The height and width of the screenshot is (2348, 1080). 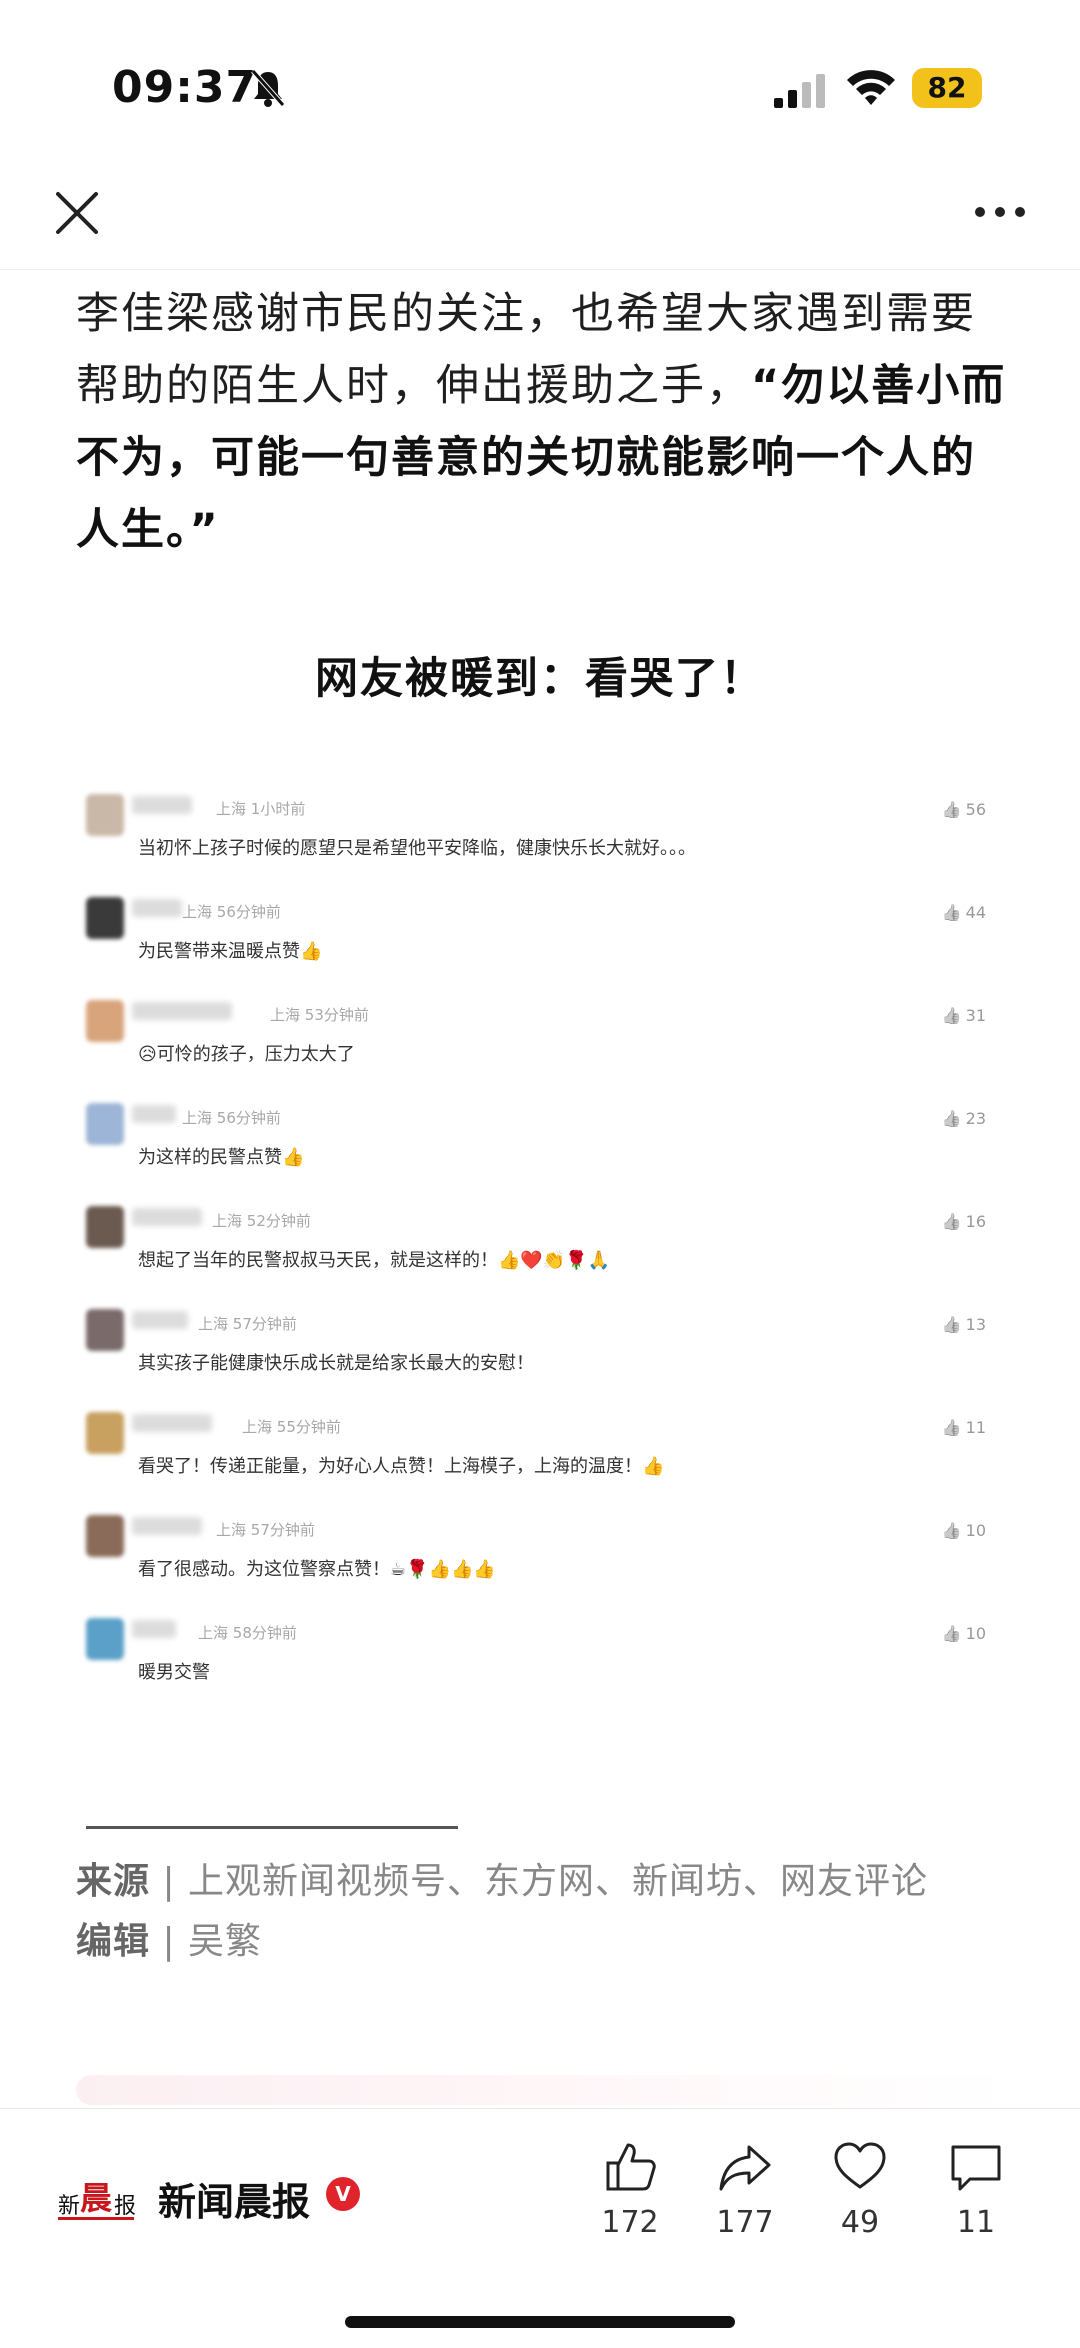 I want to click on comment-like-button: 👍 11, so click(x=964, y=1427).